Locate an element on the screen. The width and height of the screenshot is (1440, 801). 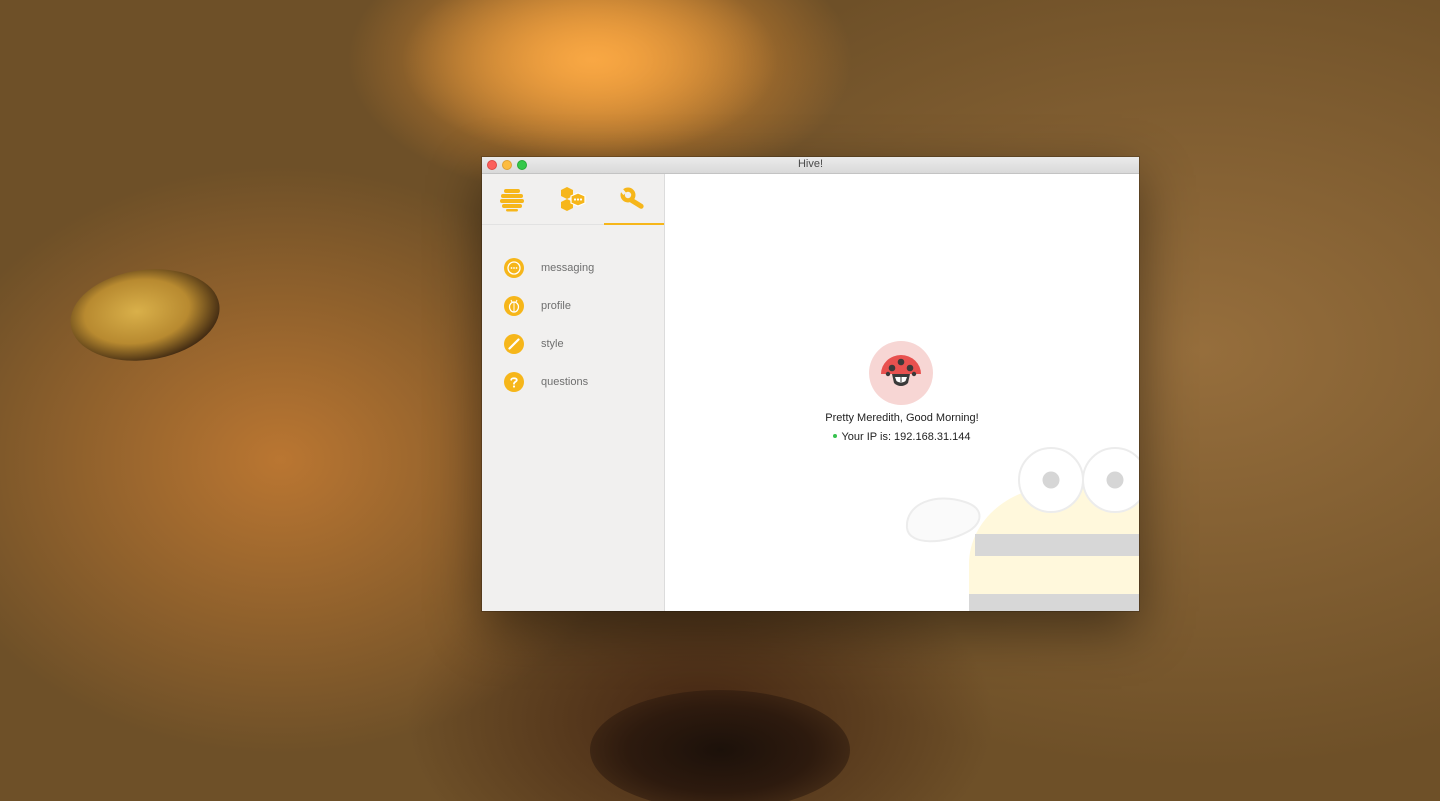
tab-hive is located at coordinates (512, 199).